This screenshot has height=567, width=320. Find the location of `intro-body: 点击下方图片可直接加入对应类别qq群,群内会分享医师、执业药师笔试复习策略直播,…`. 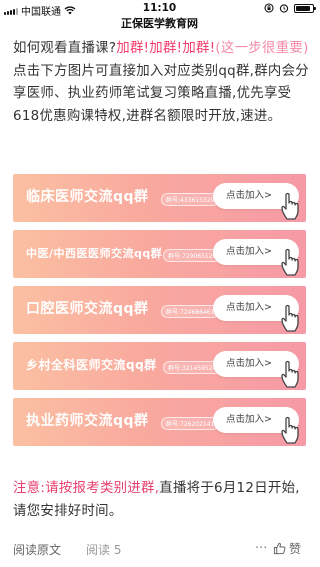

intro-body: 点击下方图片可直接加入对应类别qq群,群内会分享医师、执业药师笔试复习策略直播,… is located at coordinates (161, 93).